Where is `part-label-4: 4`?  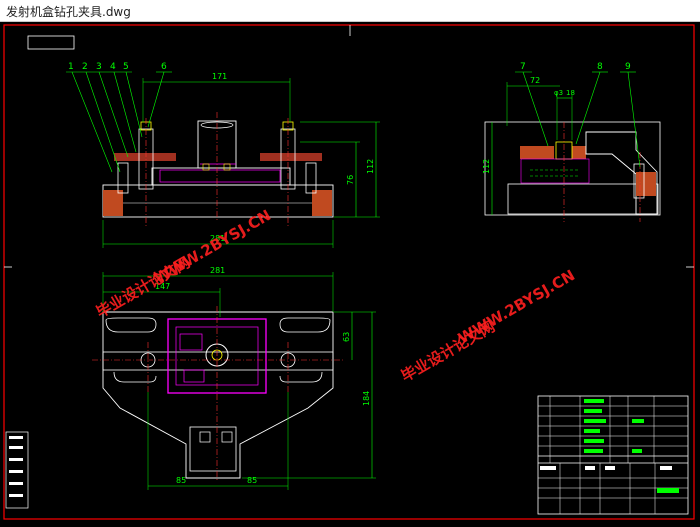
part-label-4: 4 is located at coordinates (113, 67).